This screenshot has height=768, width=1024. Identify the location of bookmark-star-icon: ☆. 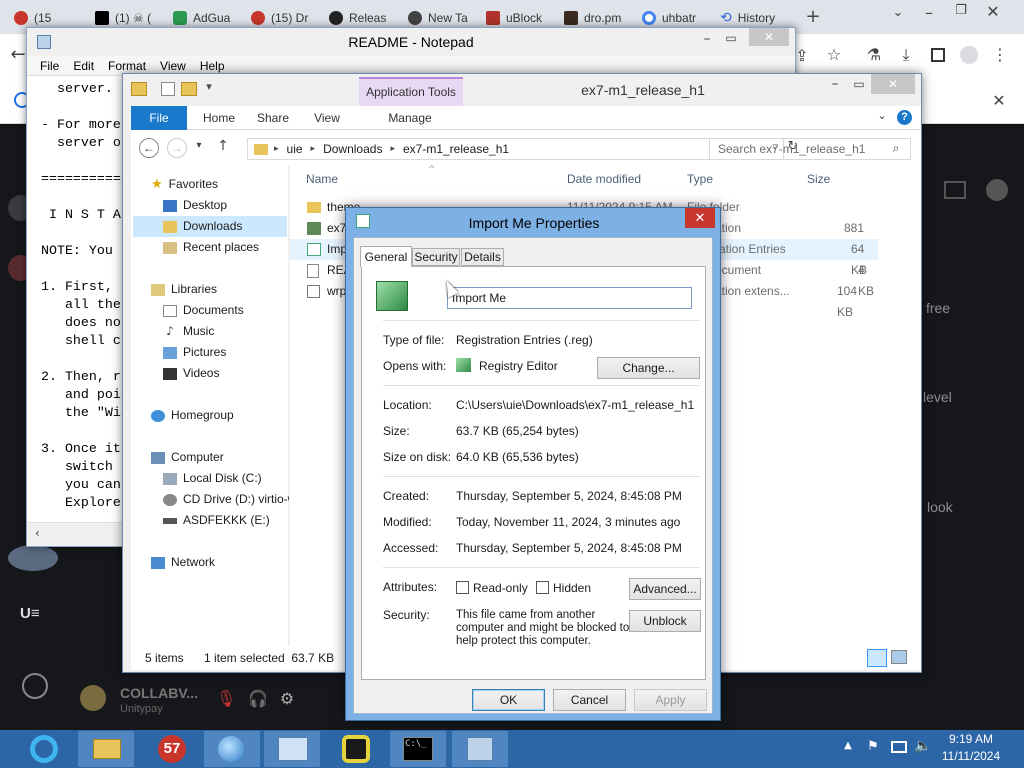
(834, 54).